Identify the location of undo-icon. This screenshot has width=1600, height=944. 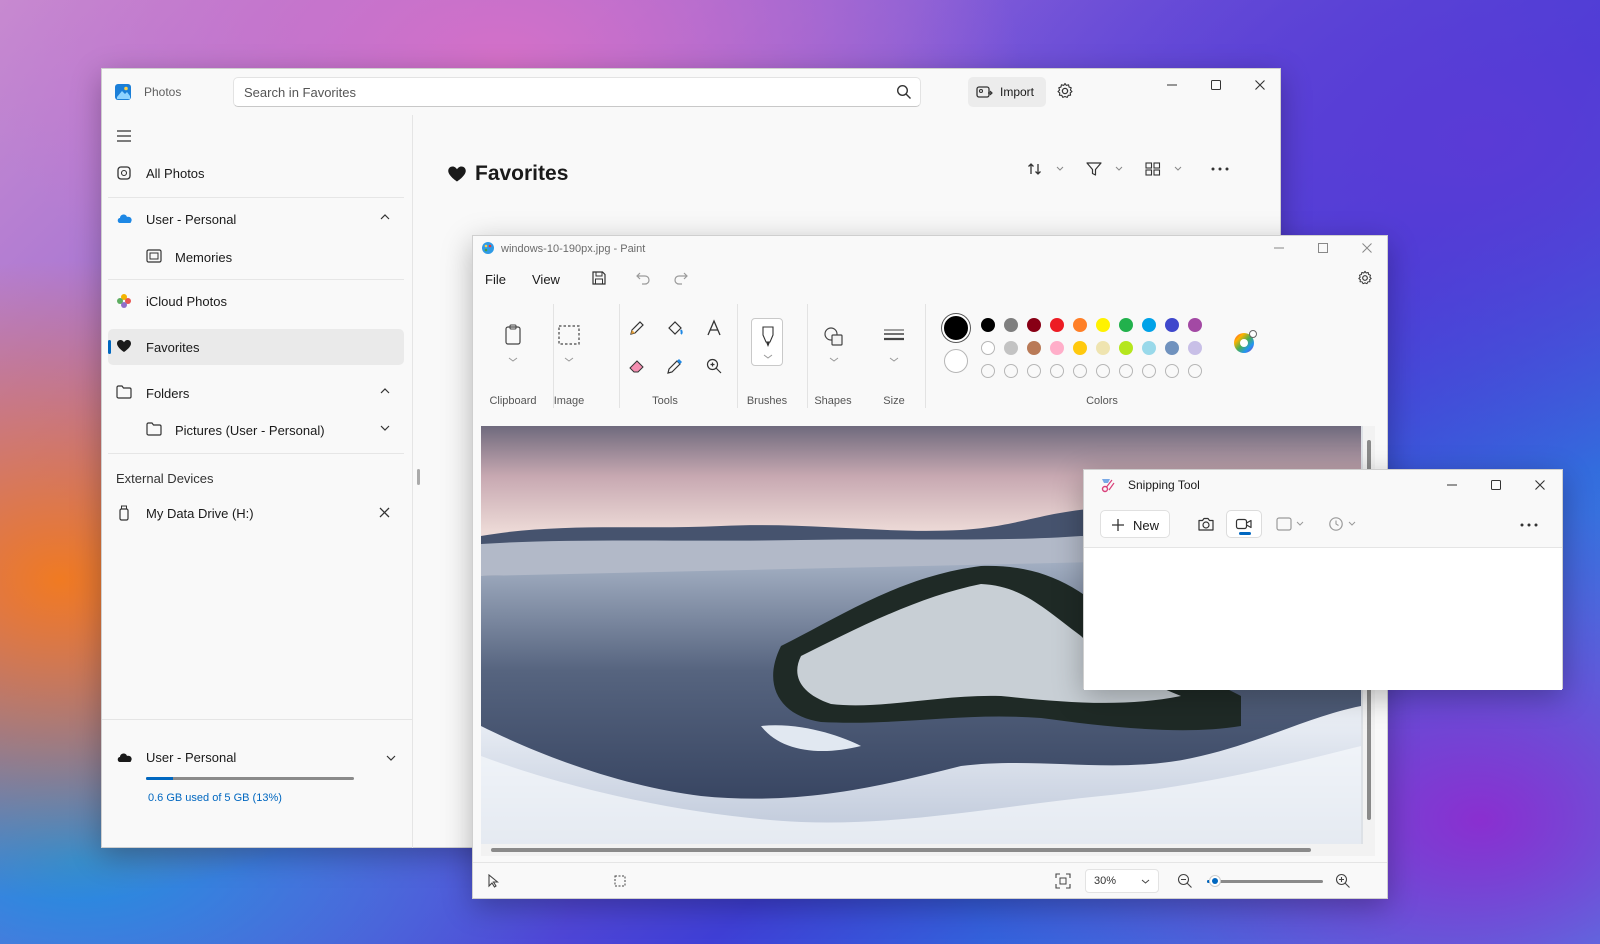
(643, 278).